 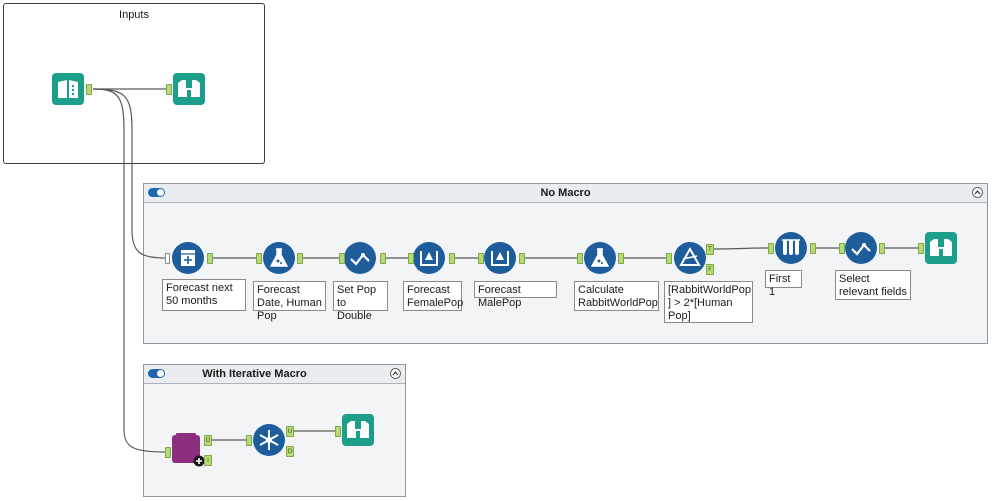 I want to click on macro-output-anchor: O, so click(x=208, y=440).